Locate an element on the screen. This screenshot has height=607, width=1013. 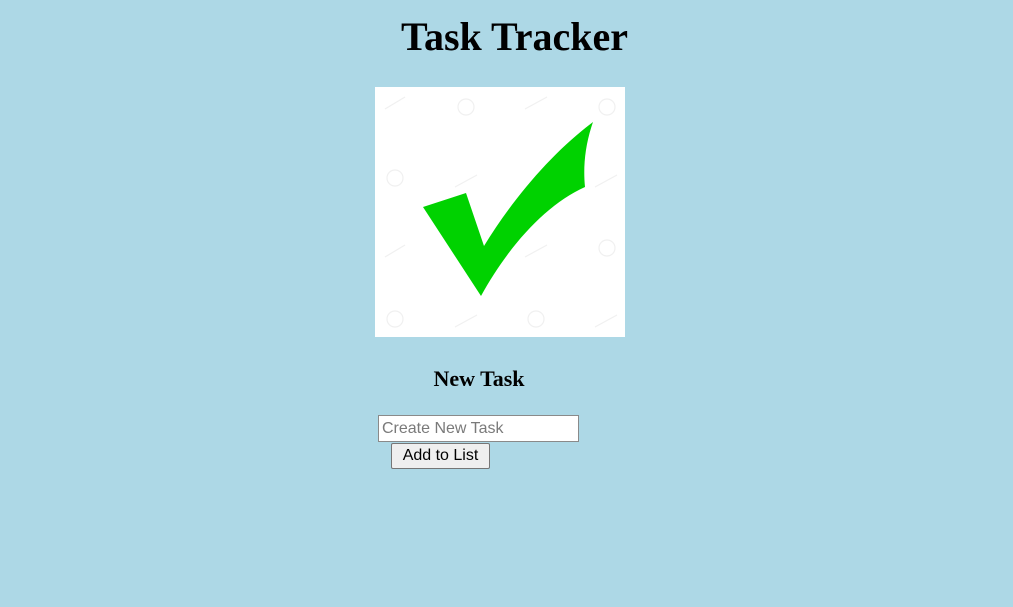
checkmark-icon is located at coordinates (501, 212).